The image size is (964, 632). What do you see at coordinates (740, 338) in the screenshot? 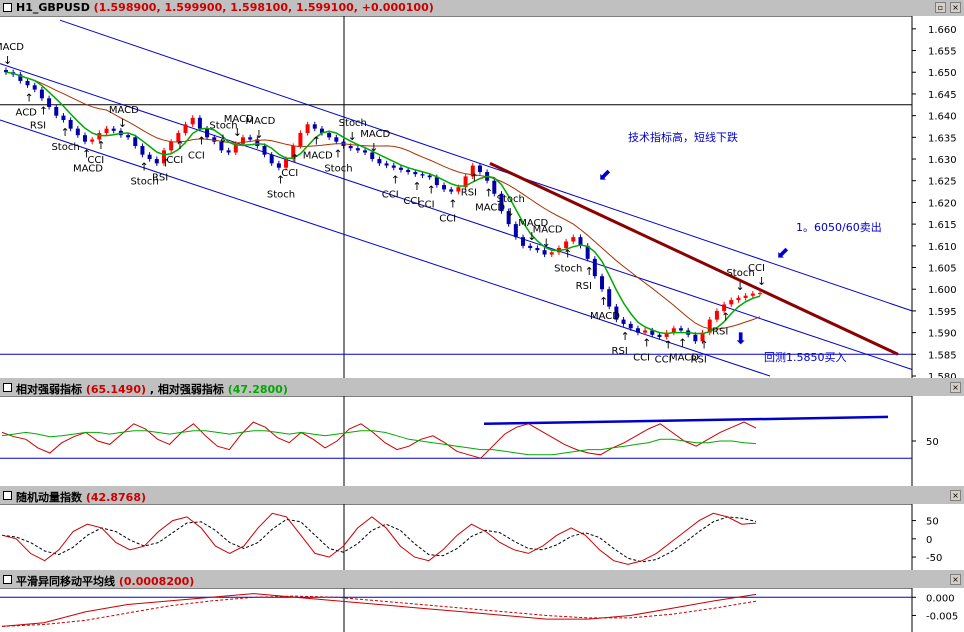
I see `annotation-arrow: ⬇` at bounding box center [740, 338].